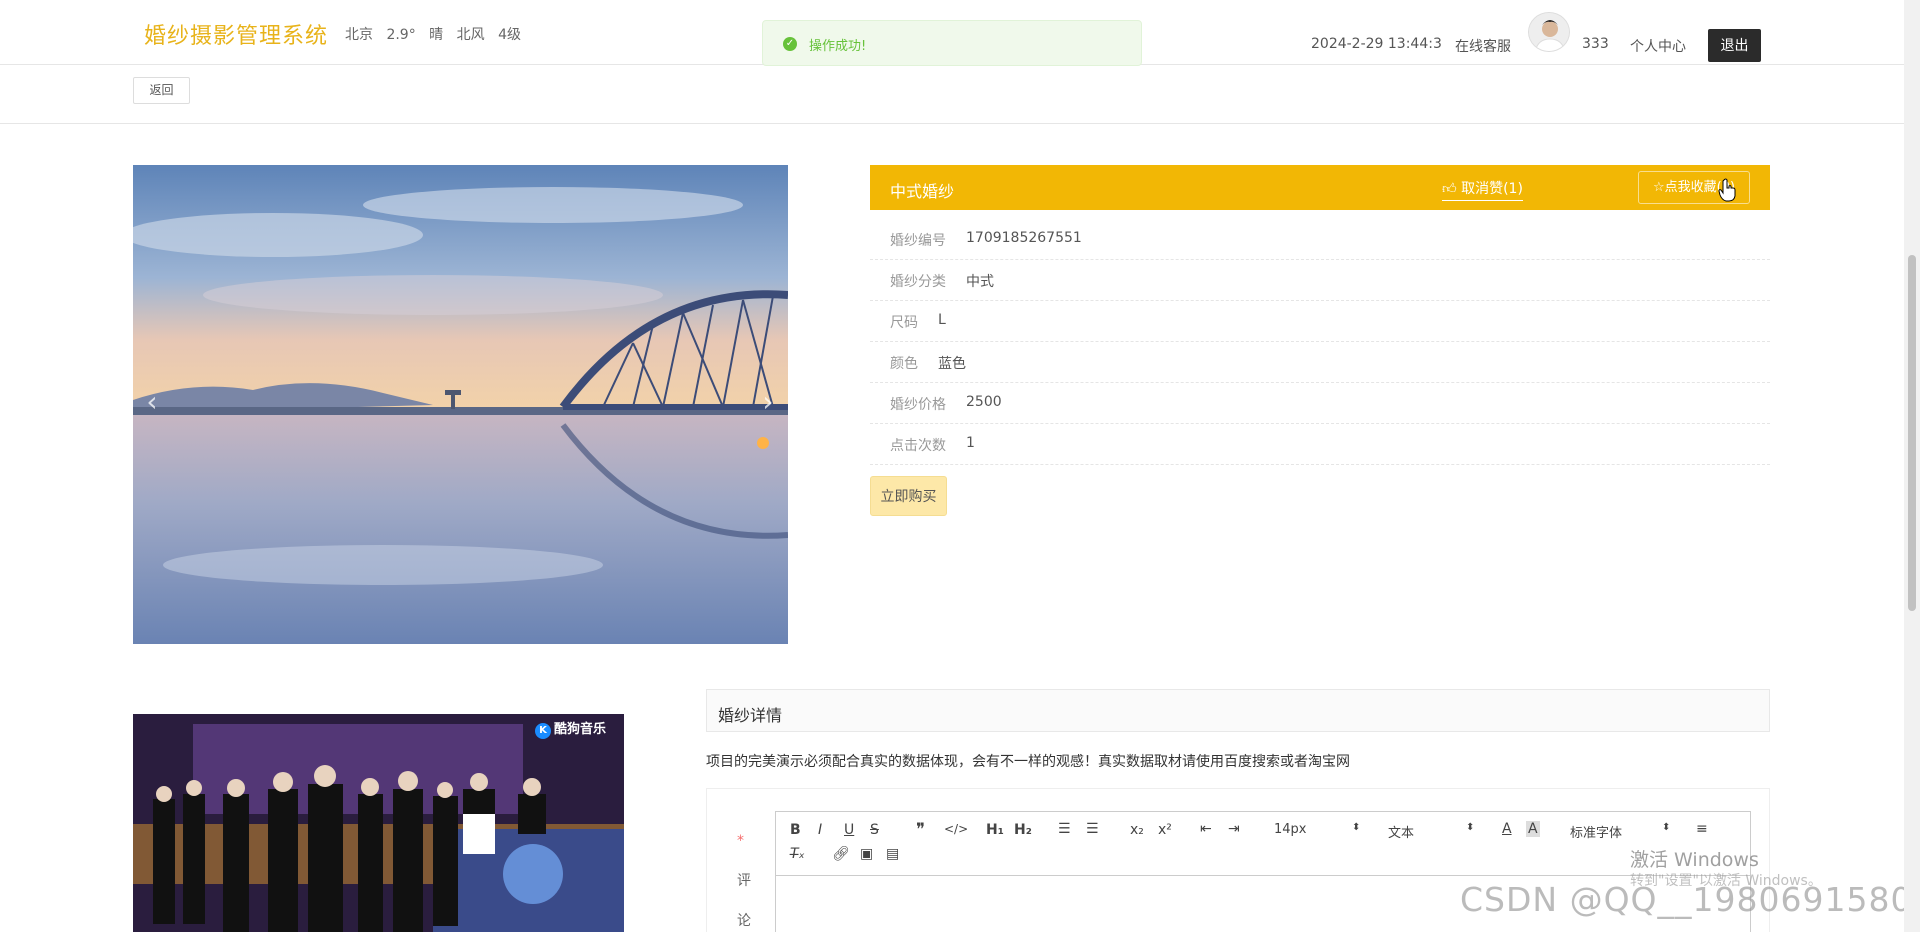 Image resolution: width=1920 pixels, height=932 pixels. What do you see at coordinates (359, 35) in the screenshot?
I see `weather-city: 北京` at bounding box center [359, 35].